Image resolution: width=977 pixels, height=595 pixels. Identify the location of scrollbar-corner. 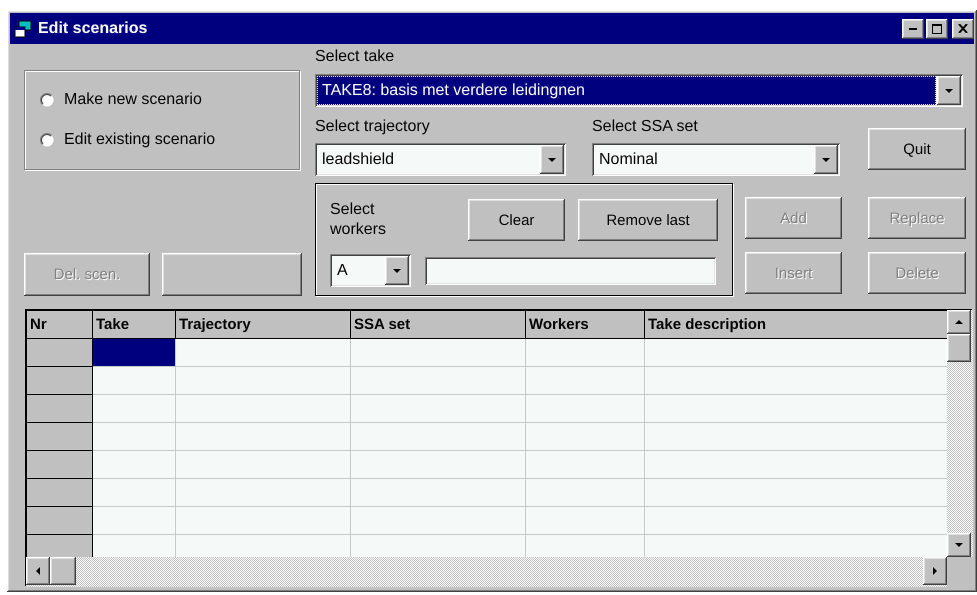
(960, 572).